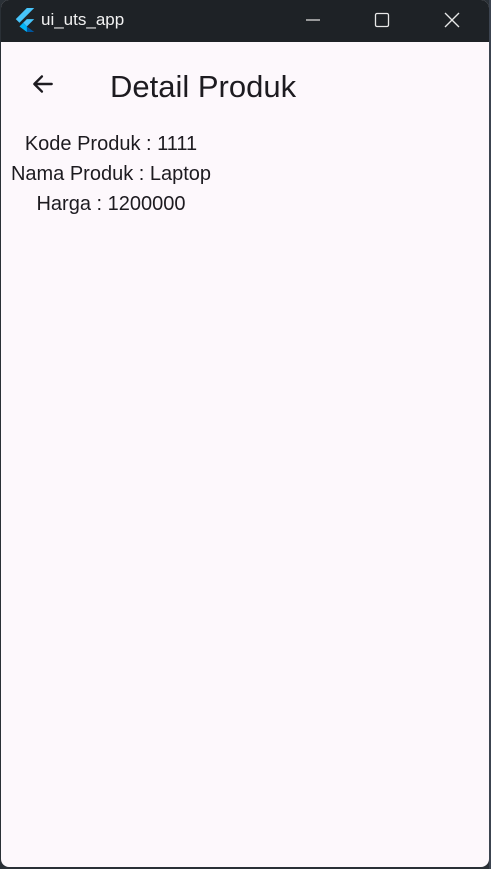  I want to click on product-code: Kode Produk : 1111, so click(111, 144).